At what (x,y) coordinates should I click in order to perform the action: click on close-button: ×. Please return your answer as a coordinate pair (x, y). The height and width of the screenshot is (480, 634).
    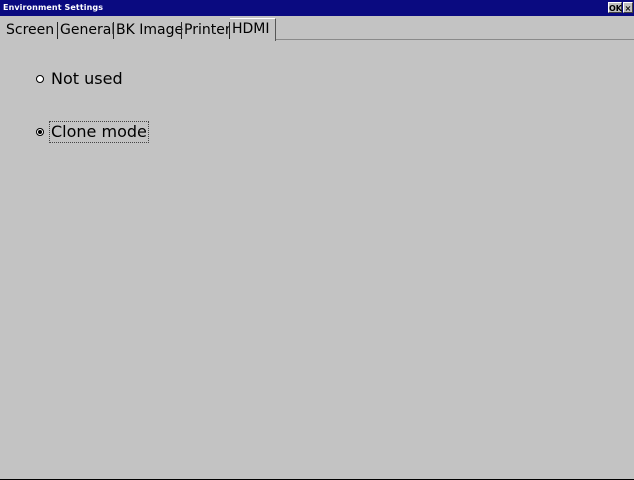
    Looking at the image, I should click on (628, 7).